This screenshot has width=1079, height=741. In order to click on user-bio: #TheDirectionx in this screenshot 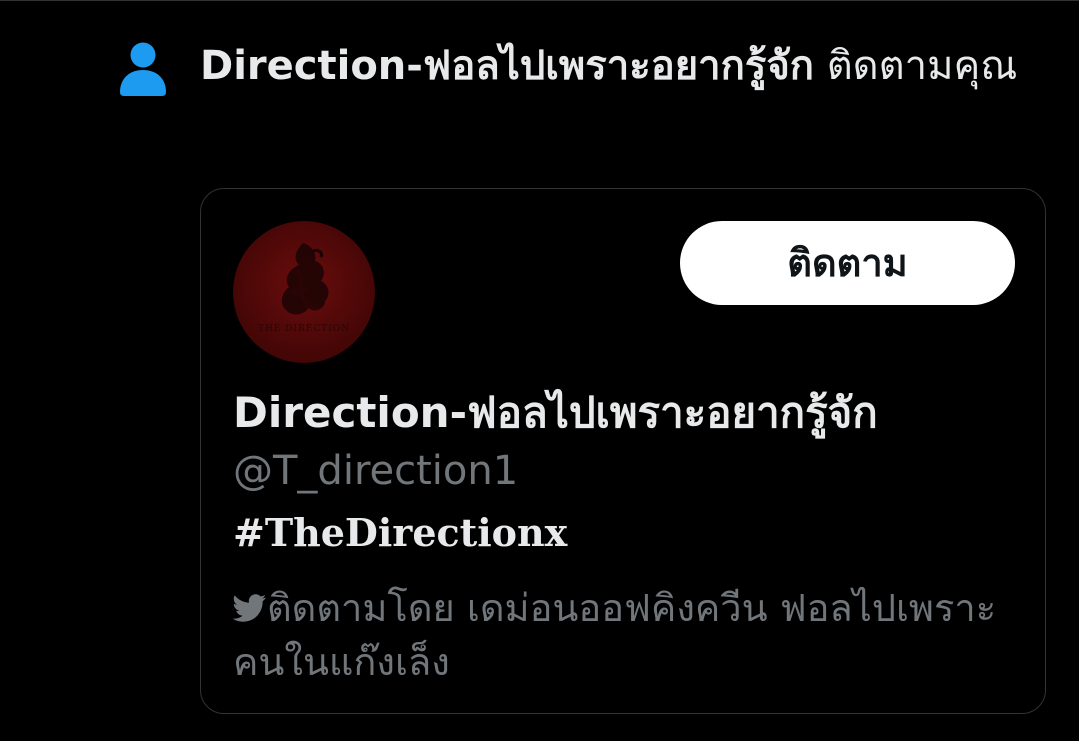, I will do `click(400, 533)`.